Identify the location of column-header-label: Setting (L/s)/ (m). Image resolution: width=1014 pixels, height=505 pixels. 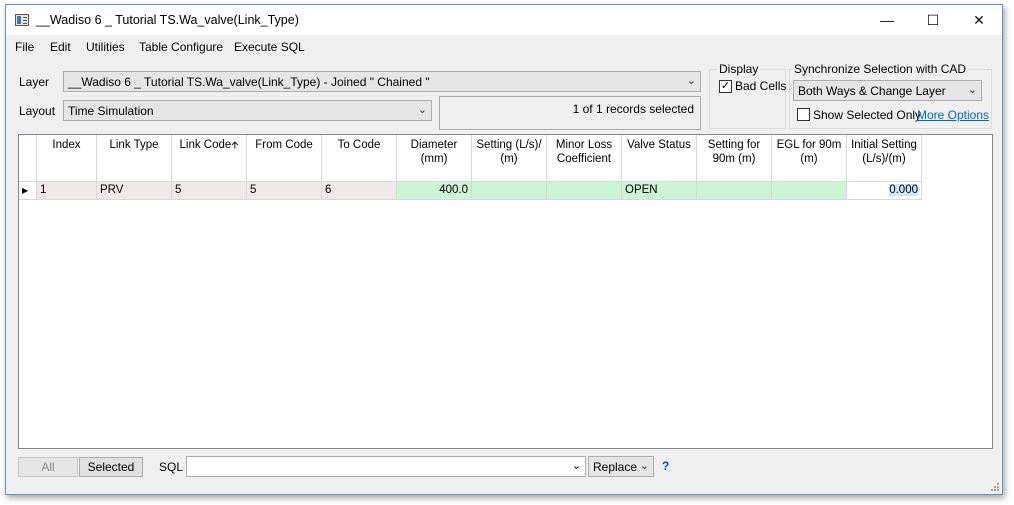
(509, 152).